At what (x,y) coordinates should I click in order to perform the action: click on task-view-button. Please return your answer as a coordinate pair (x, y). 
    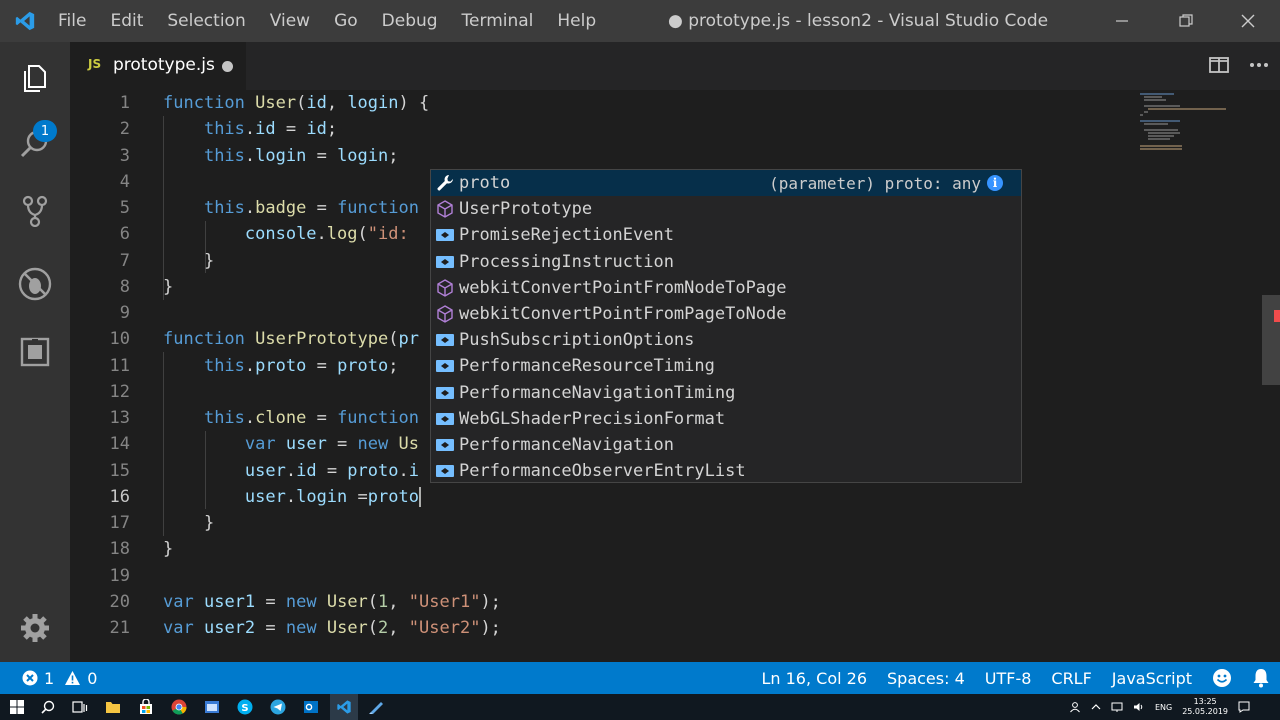
    Looking at the image, I should click on (80, 707).